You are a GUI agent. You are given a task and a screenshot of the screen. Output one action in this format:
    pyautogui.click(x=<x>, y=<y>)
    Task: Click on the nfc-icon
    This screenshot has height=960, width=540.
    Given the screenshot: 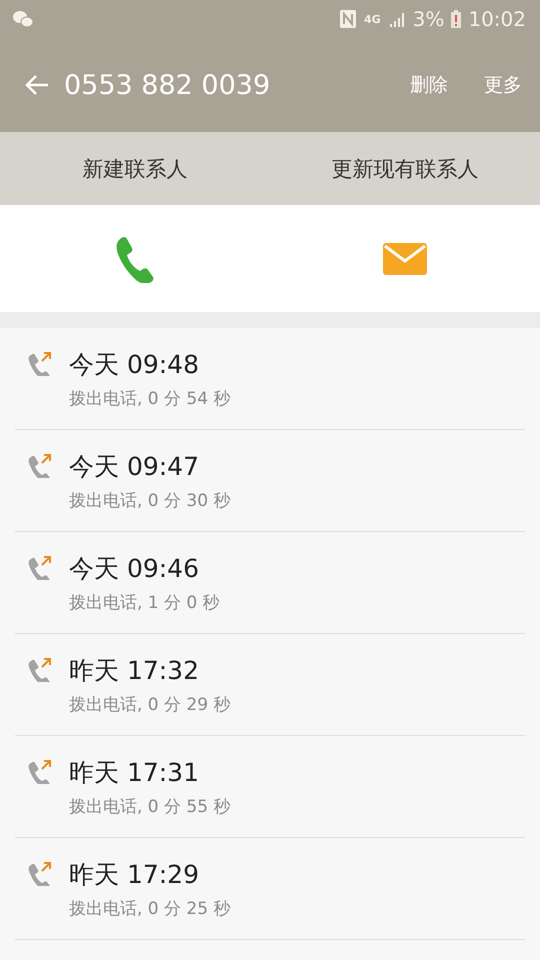 What is the action you would take?
    pyautogui.click(x=347, y=19)
    